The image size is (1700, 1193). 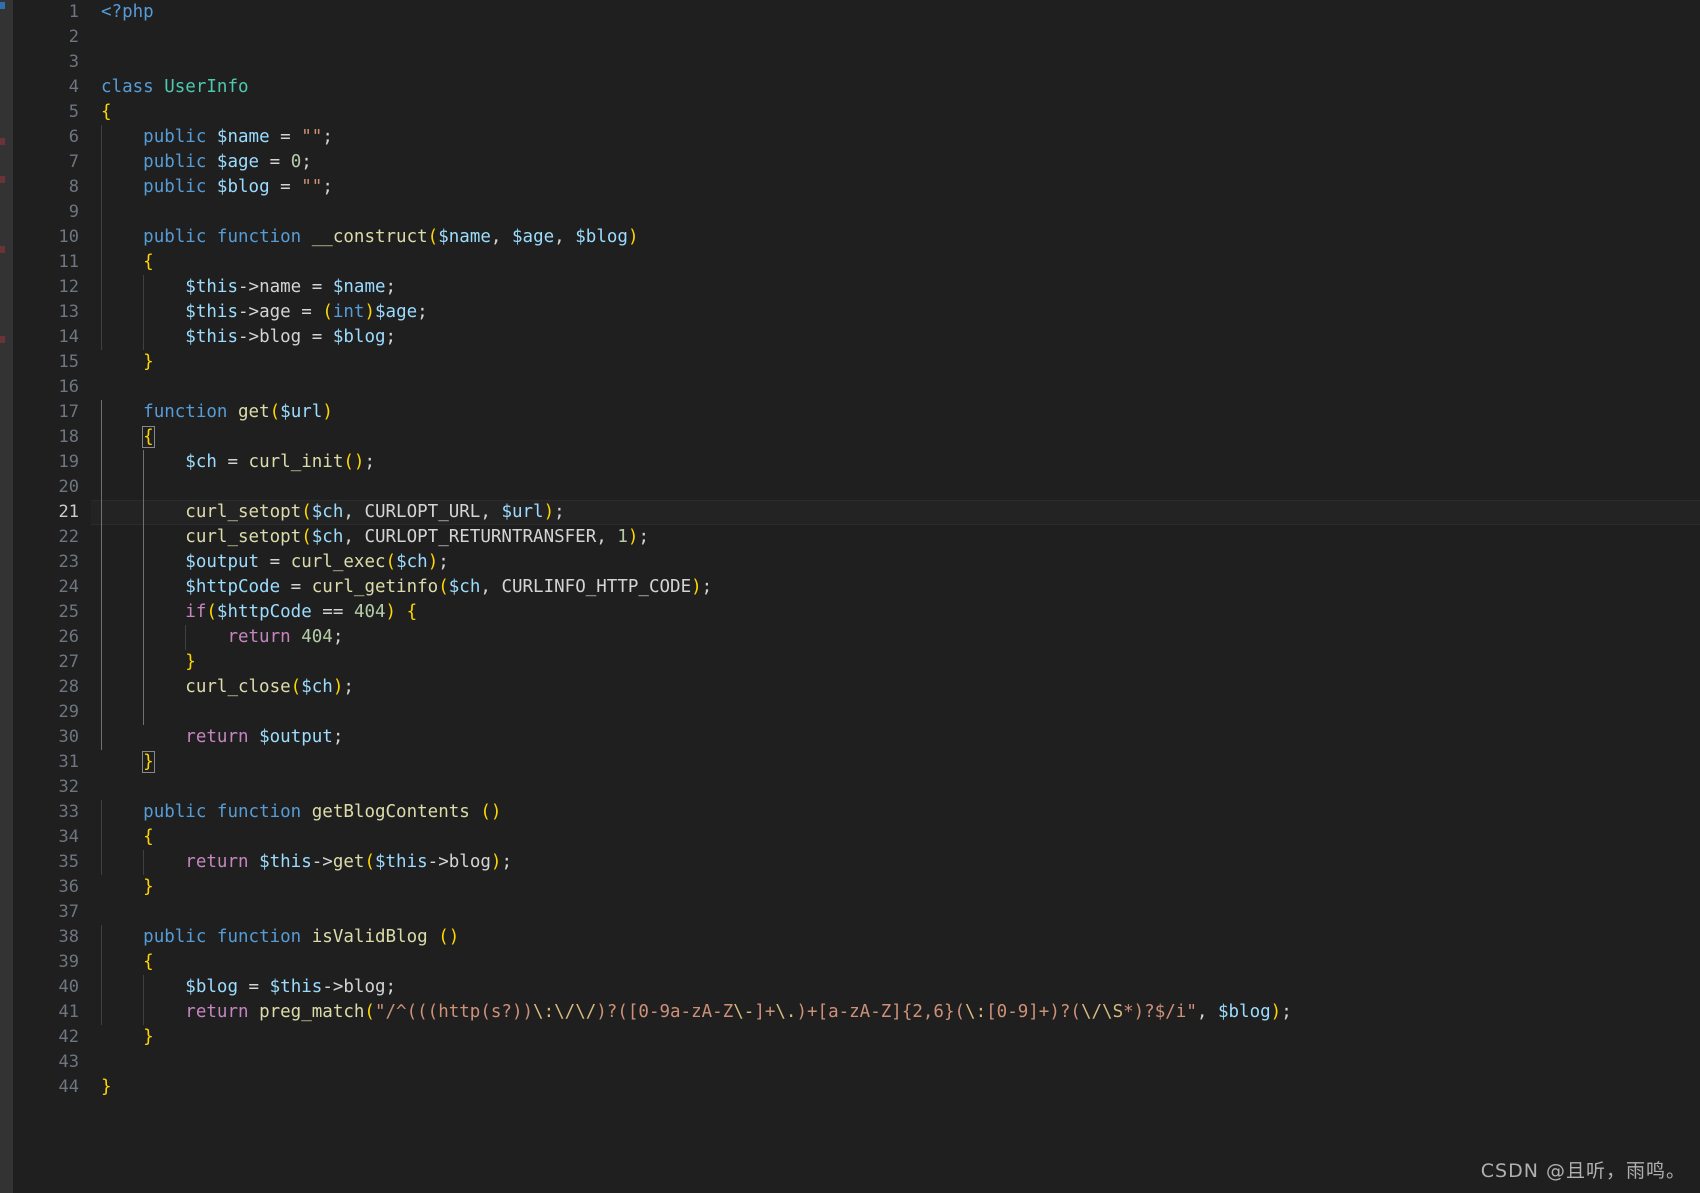 I want to click on line-number: 39, so click(x=52, y=962).